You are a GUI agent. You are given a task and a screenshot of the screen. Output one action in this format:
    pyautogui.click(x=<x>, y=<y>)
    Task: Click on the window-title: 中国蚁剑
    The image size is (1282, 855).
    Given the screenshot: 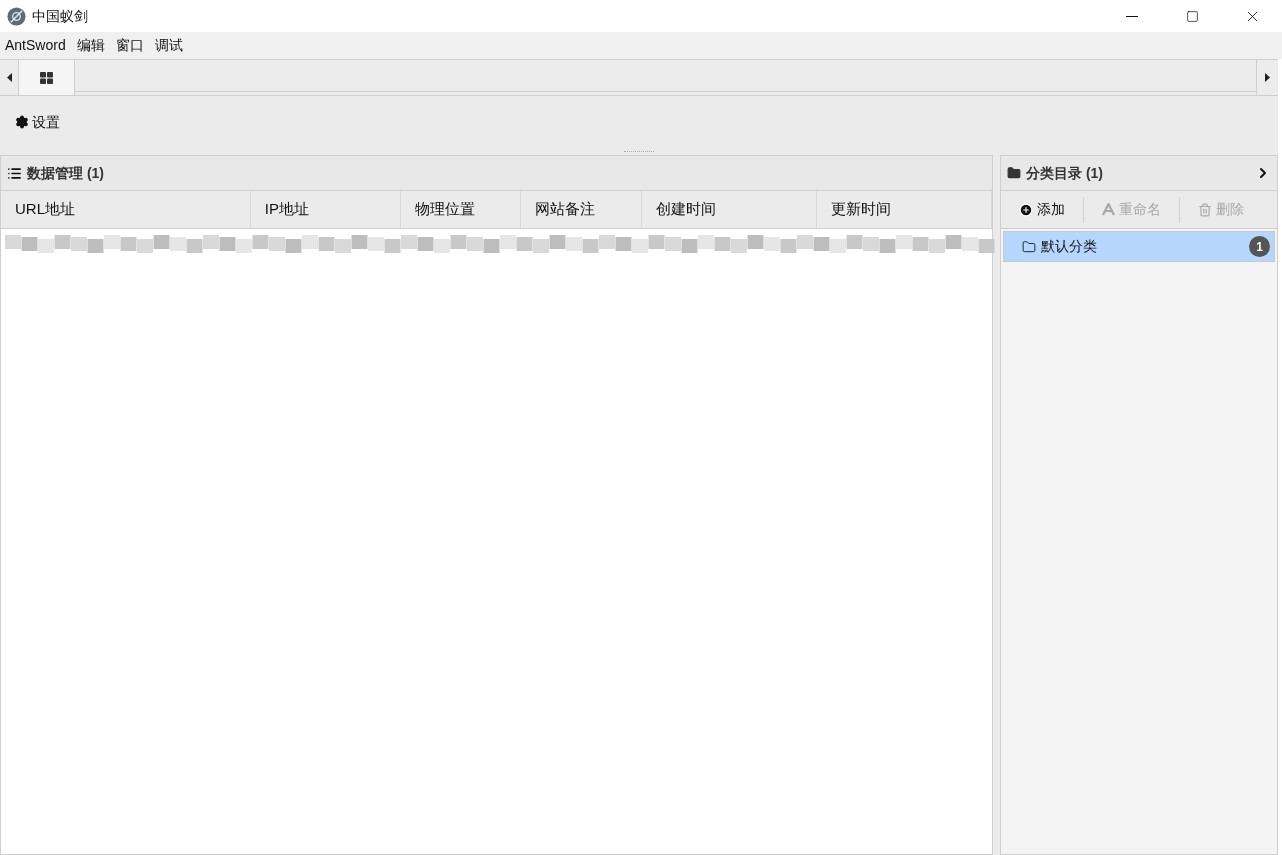 What is the action you would take?
    pyautogui.click(x=60, y=16)
    